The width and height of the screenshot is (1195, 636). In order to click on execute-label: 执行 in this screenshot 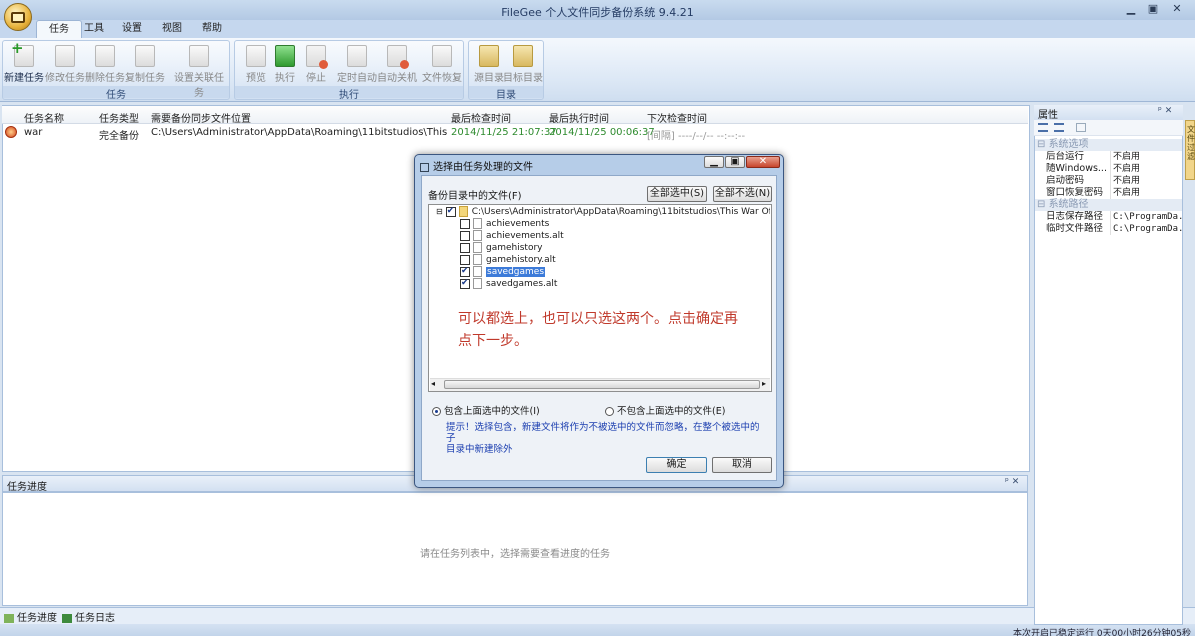, I will do `click(285, 78)`.